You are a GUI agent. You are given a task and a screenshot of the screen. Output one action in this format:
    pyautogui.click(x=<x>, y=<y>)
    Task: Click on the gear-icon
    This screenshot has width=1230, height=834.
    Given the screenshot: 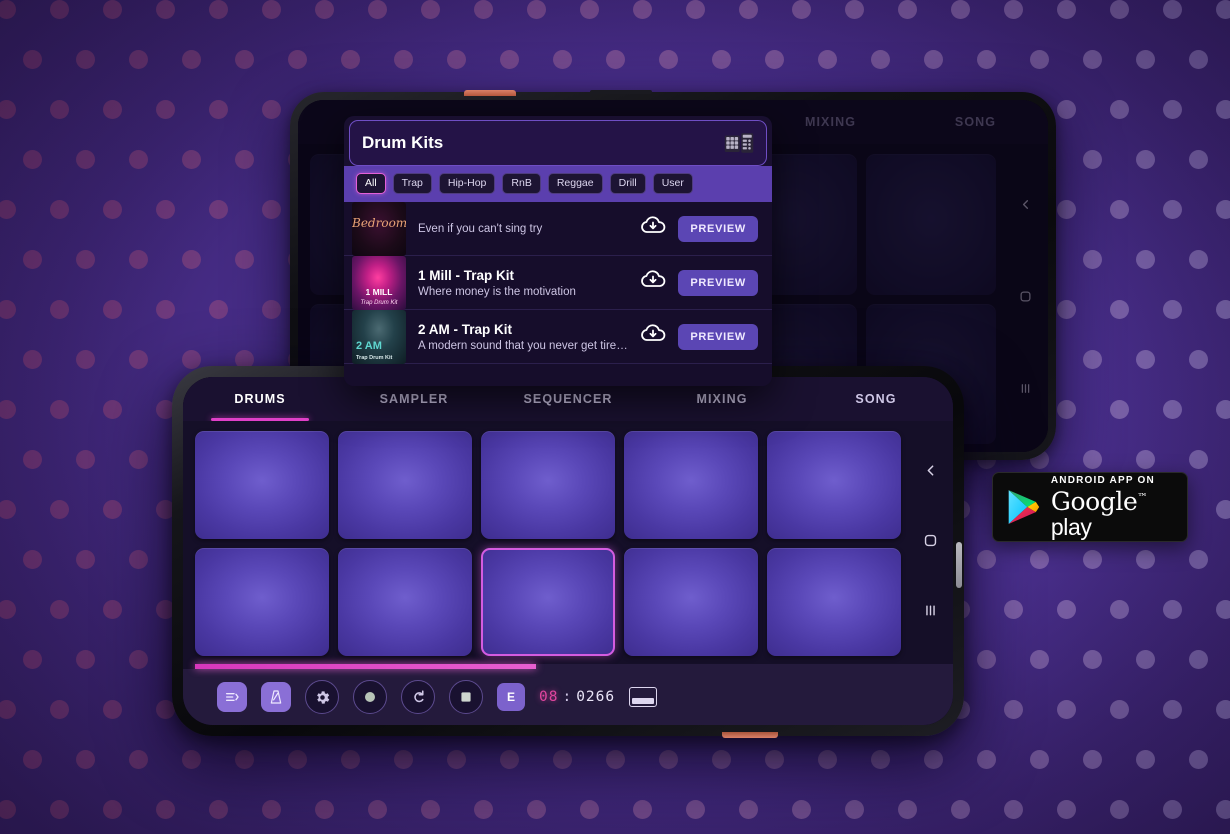 What is the action you would take?
    pyautogui.click(x=322, y=697)
    